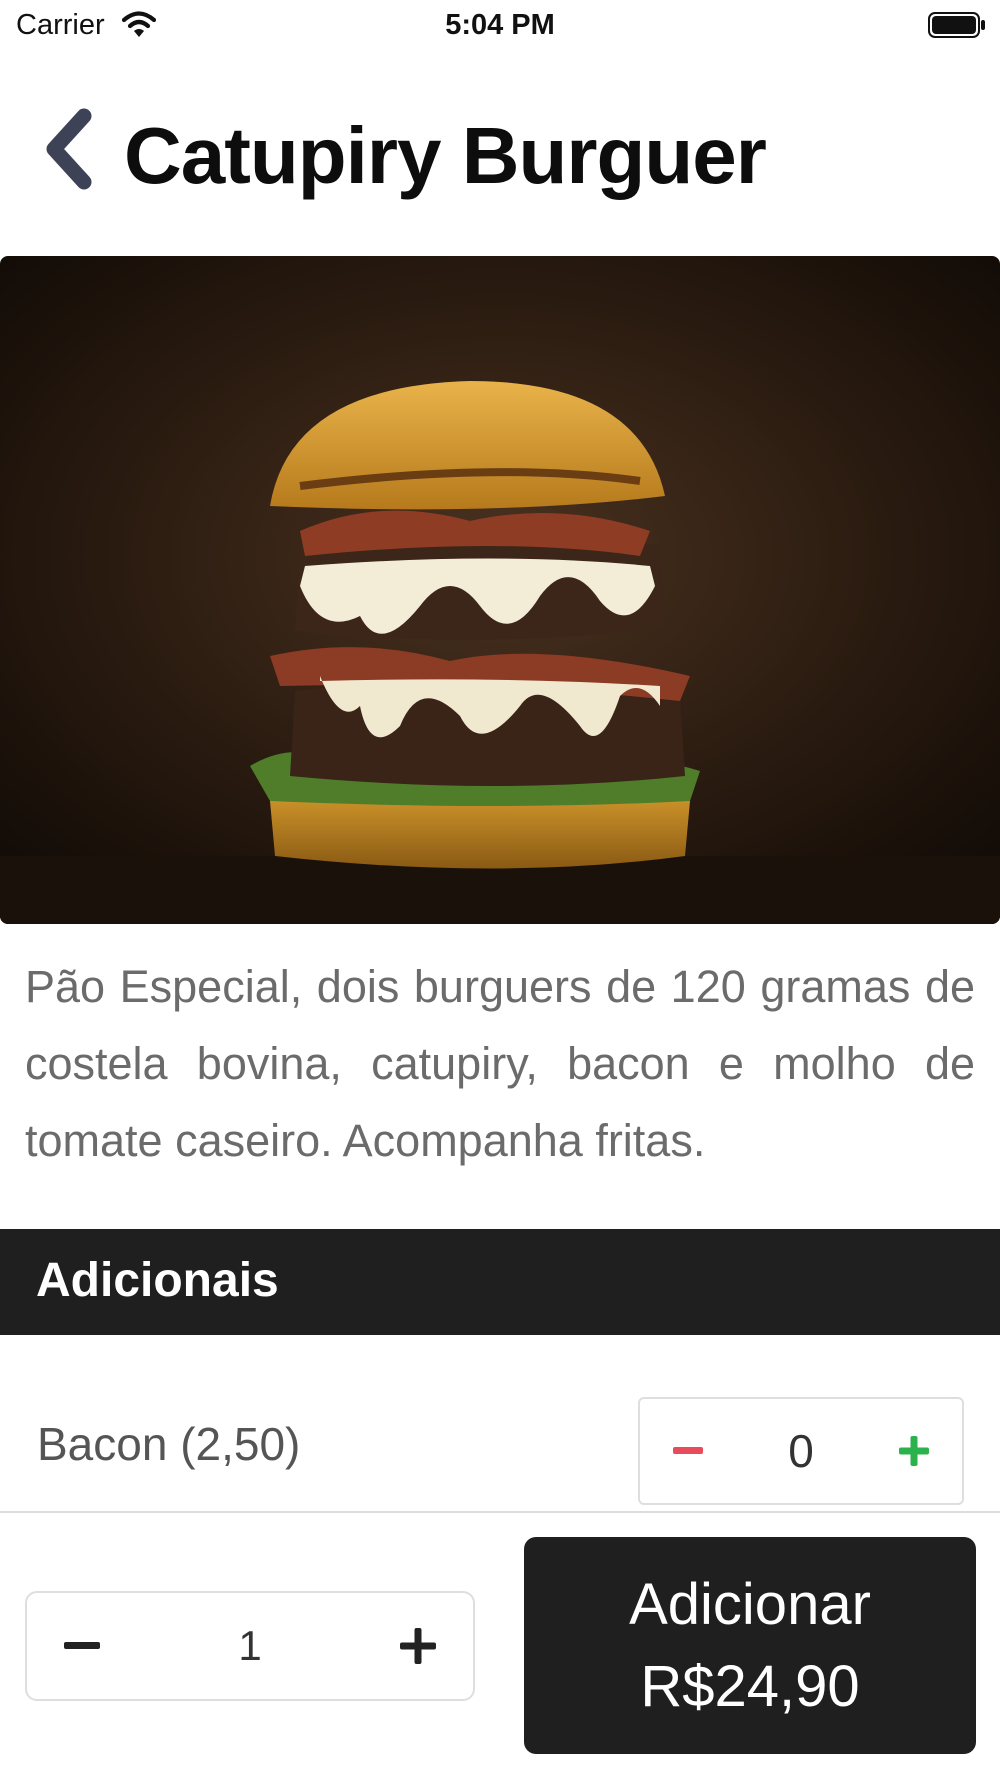  What do you see at coordinates (500, 1282) in the screenshot?
I see `extras-section-header: Adicionais` at bounding box center [500, 1282].